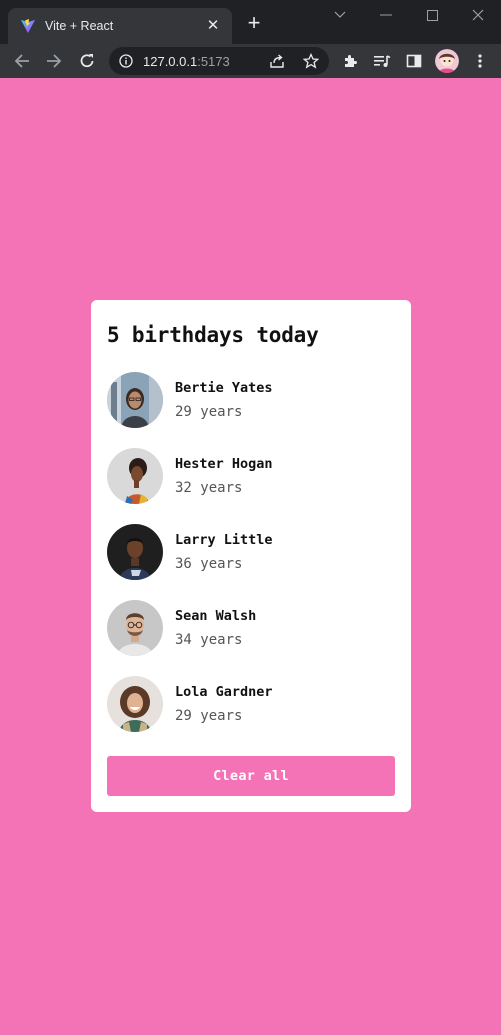  What do you see at coordinates (251, 704) in the screenshot?
I see `person-item: Lola Gardner 29 years` at bounding box center [251, 704].